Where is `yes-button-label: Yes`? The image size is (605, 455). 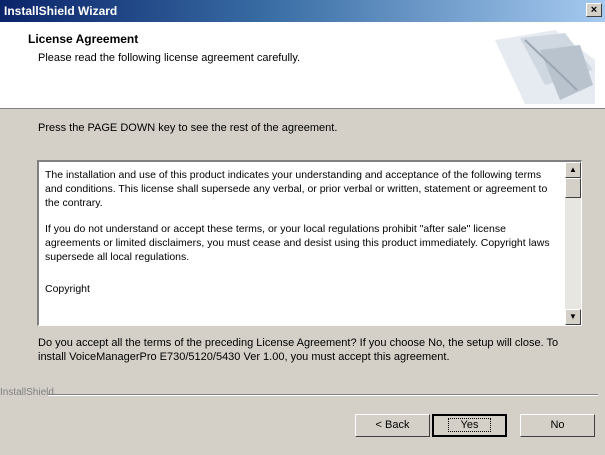 yes-button-label: Yes is located at coordinates (469, 425).